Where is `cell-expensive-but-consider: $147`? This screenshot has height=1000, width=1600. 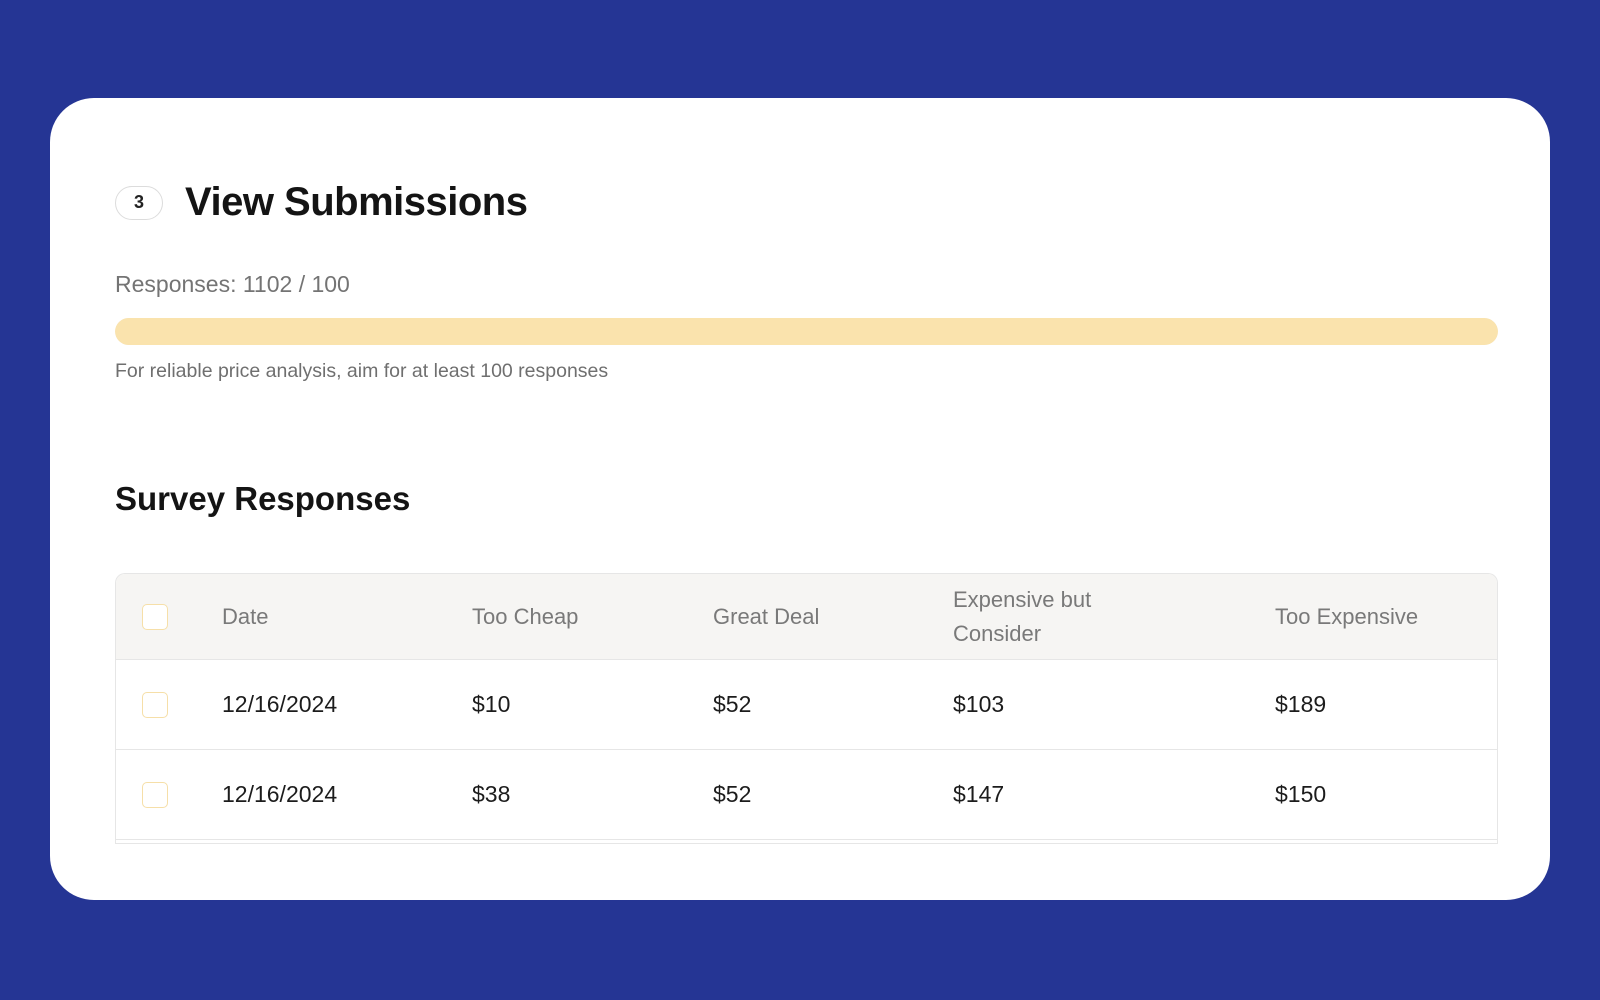 cell-expensive-but-consider: $147 is located at coordinates (979, 794).